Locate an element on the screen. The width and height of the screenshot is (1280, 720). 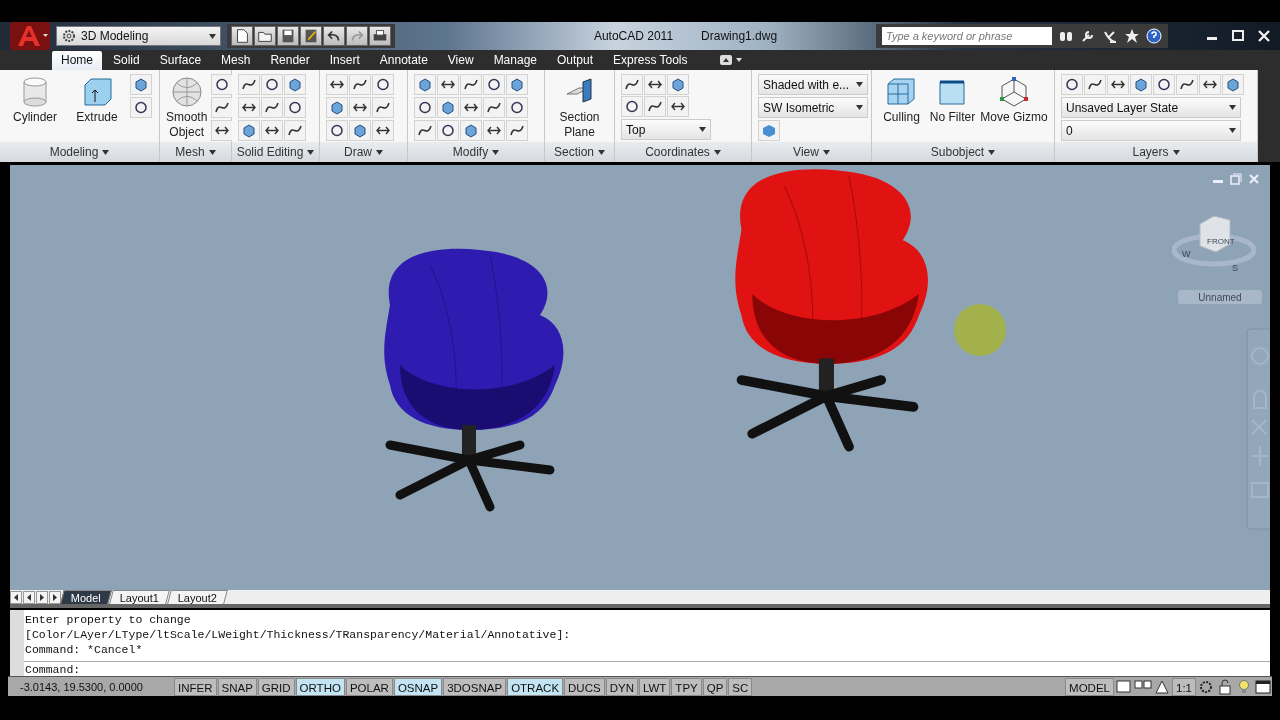
panel-title: Draw is located at coordinates (363, 152).